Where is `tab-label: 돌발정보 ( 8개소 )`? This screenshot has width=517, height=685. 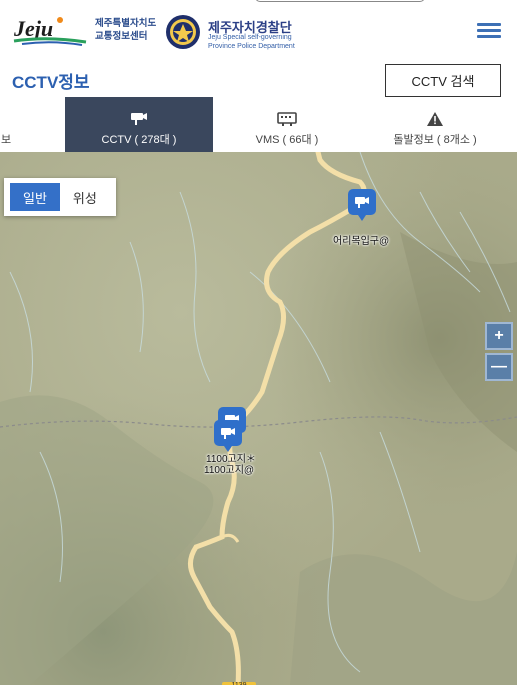
tab-label: 돌발정보 ( 8개소 ) is located at coordinates (435, 140).